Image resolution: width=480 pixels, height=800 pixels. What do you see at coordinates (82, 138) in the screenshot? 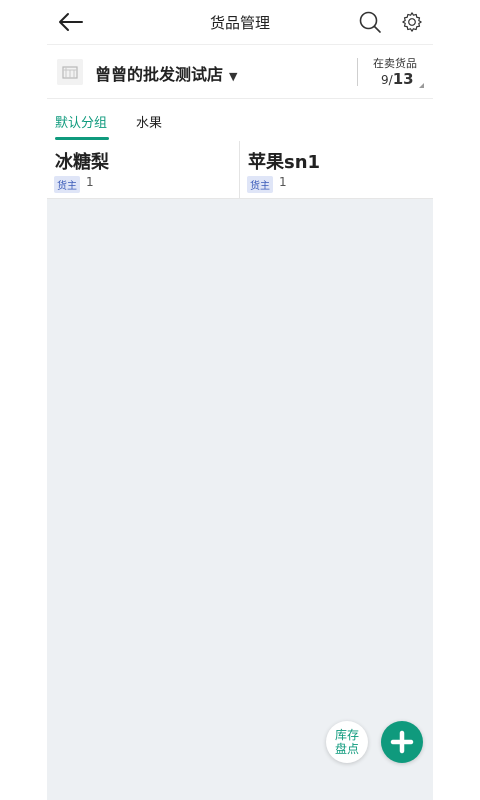
I see `active-tab-indicator` at bounding box center [82, 138].